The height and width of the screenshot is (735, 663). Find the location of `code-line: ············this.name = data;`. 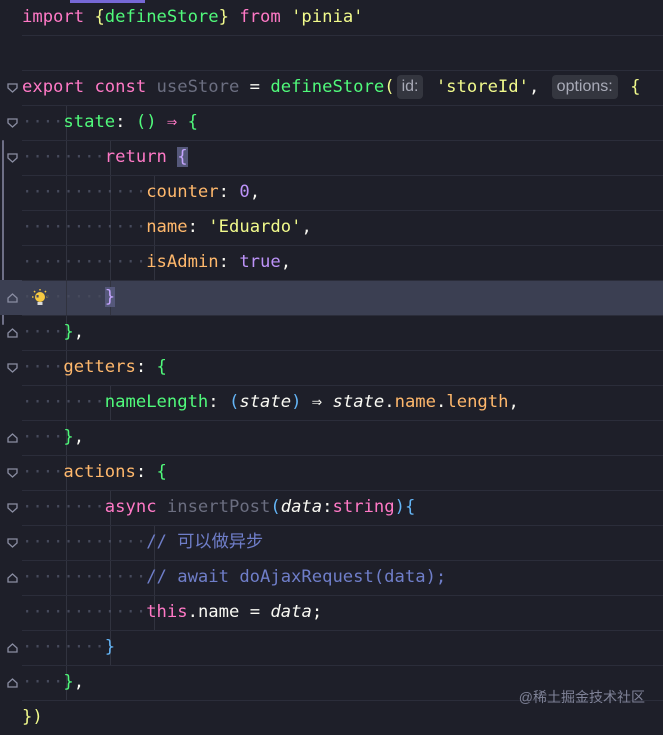

code-line: ············this.name = data; is located at coordinates (331, 612).